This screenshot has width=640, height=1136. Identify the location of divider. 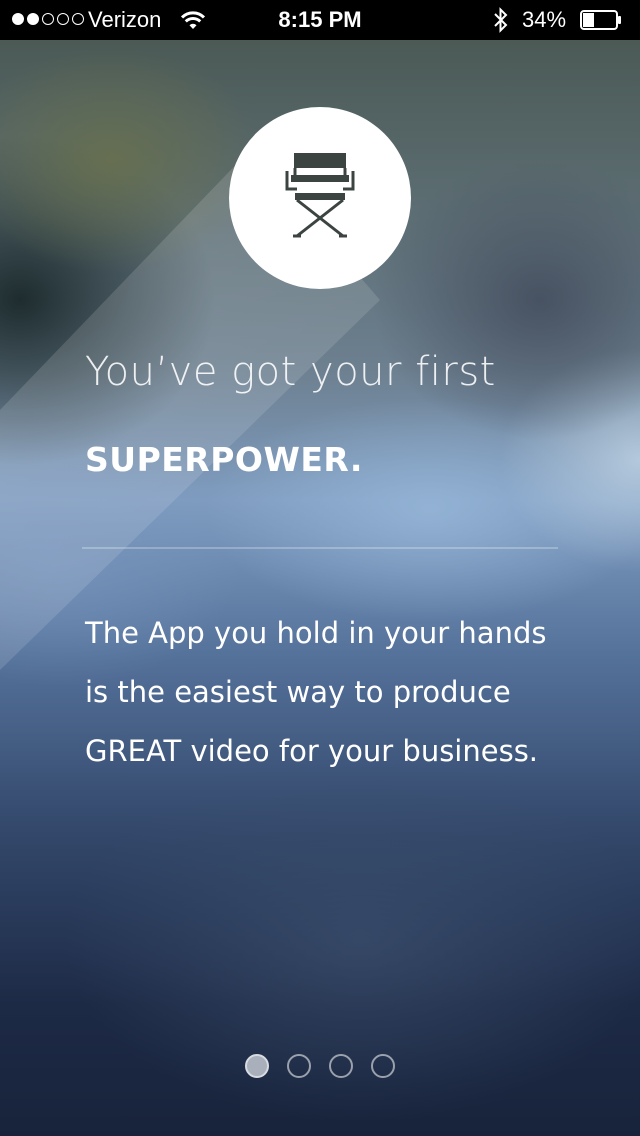
(320, 548).